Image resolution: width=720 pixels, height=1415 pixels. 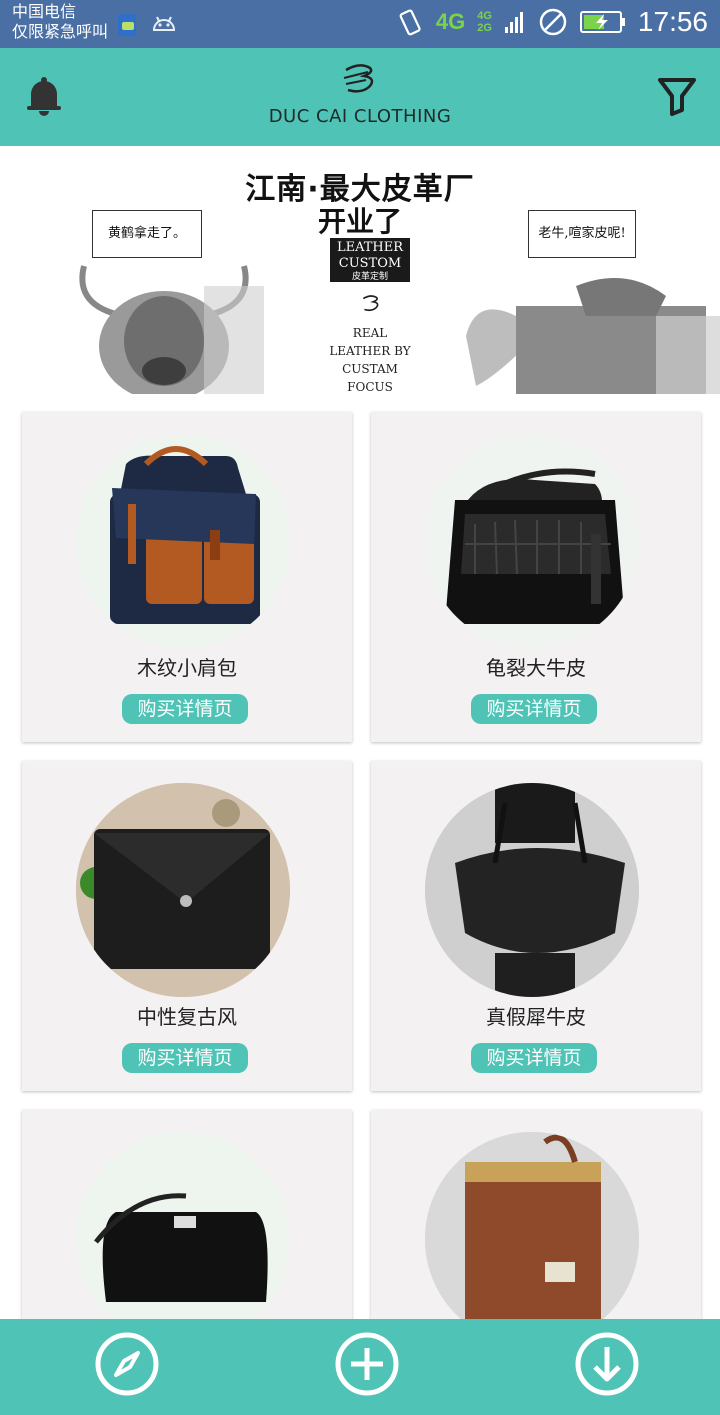 I want to click on product-title: 木纹小肩包, so click(x=187, y=668).